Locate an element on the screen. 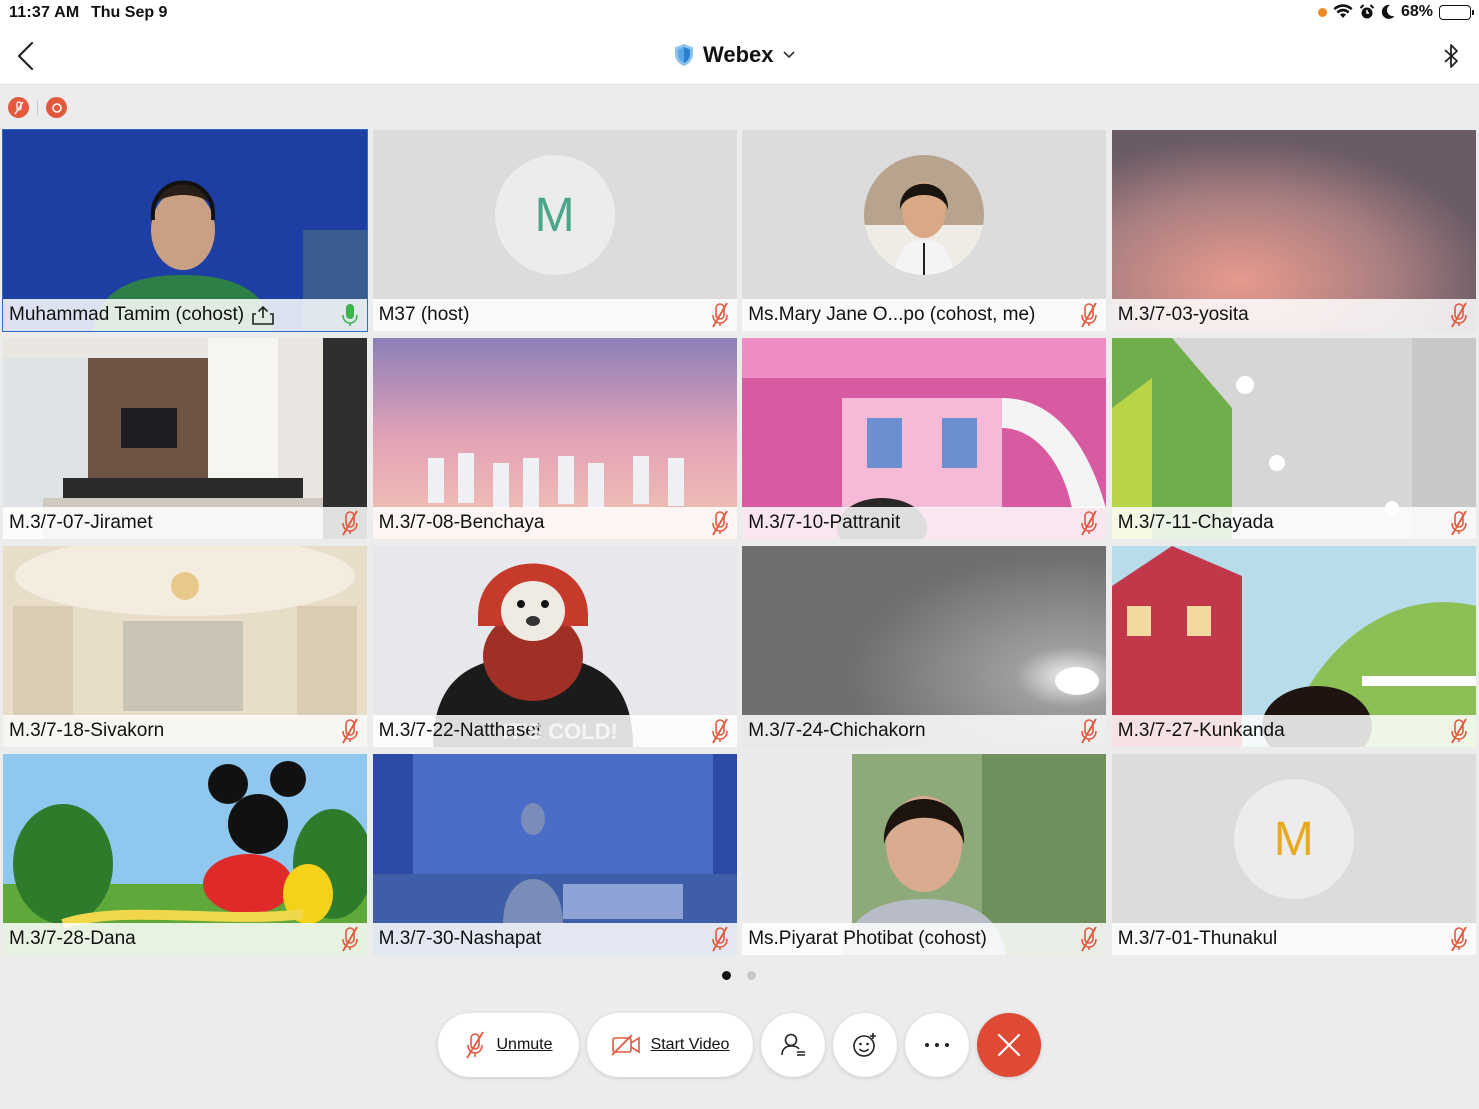 Image resolution: width=1479 pixels, height=1109 pixels. participants-button is located at coordinates (793, 1045).